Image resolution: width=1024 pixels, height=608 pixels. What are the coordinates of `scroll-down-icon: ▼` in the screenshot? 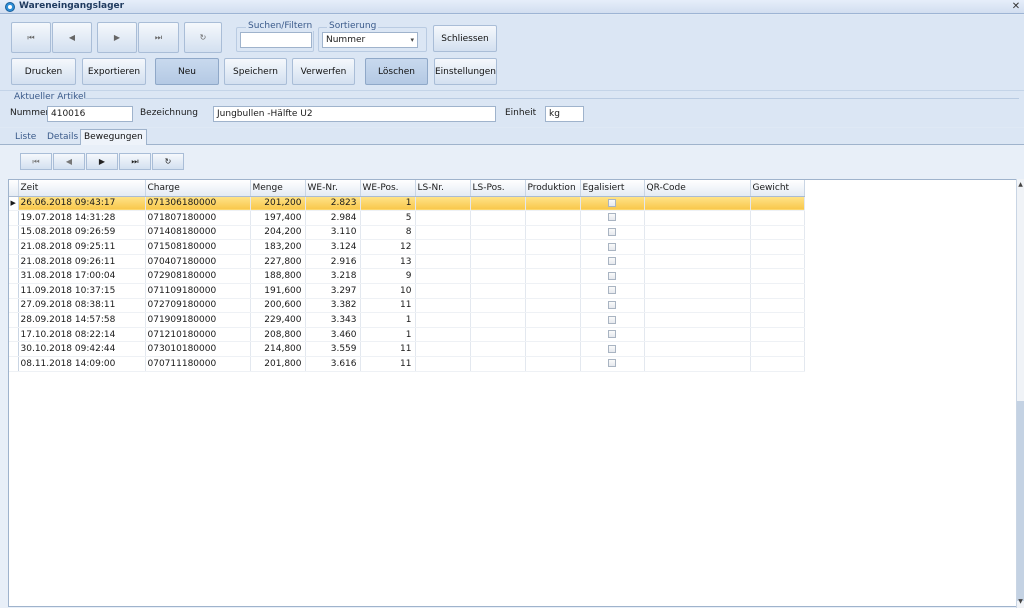 It's located at (1020, 601).